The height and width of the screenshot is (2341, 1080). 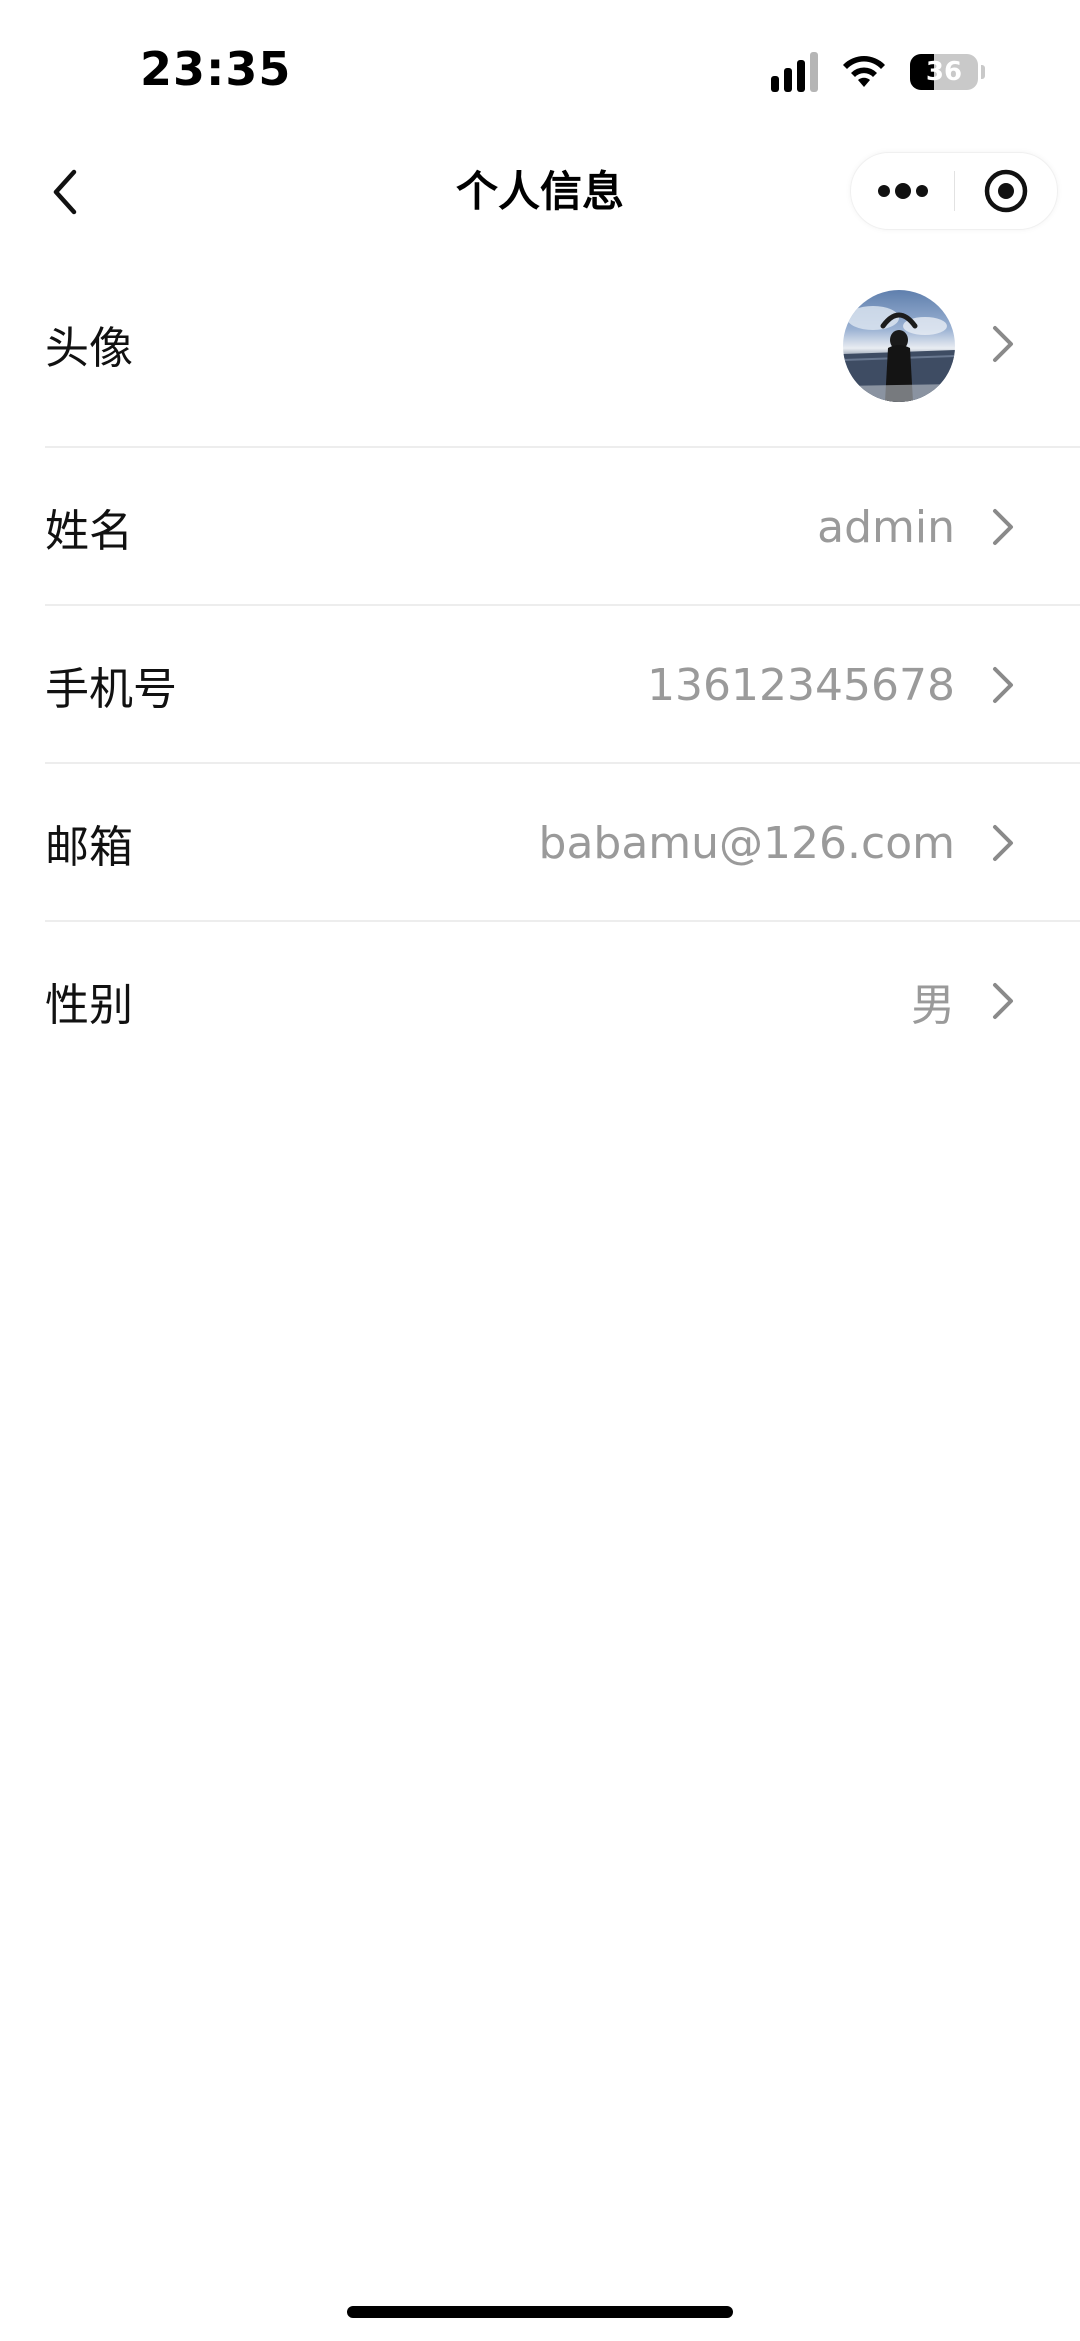 What do you see at coordinates (540, 685) in the screenshot?
I see `phone-row: 手机号 13612345678` at bounding box center [540, 685].